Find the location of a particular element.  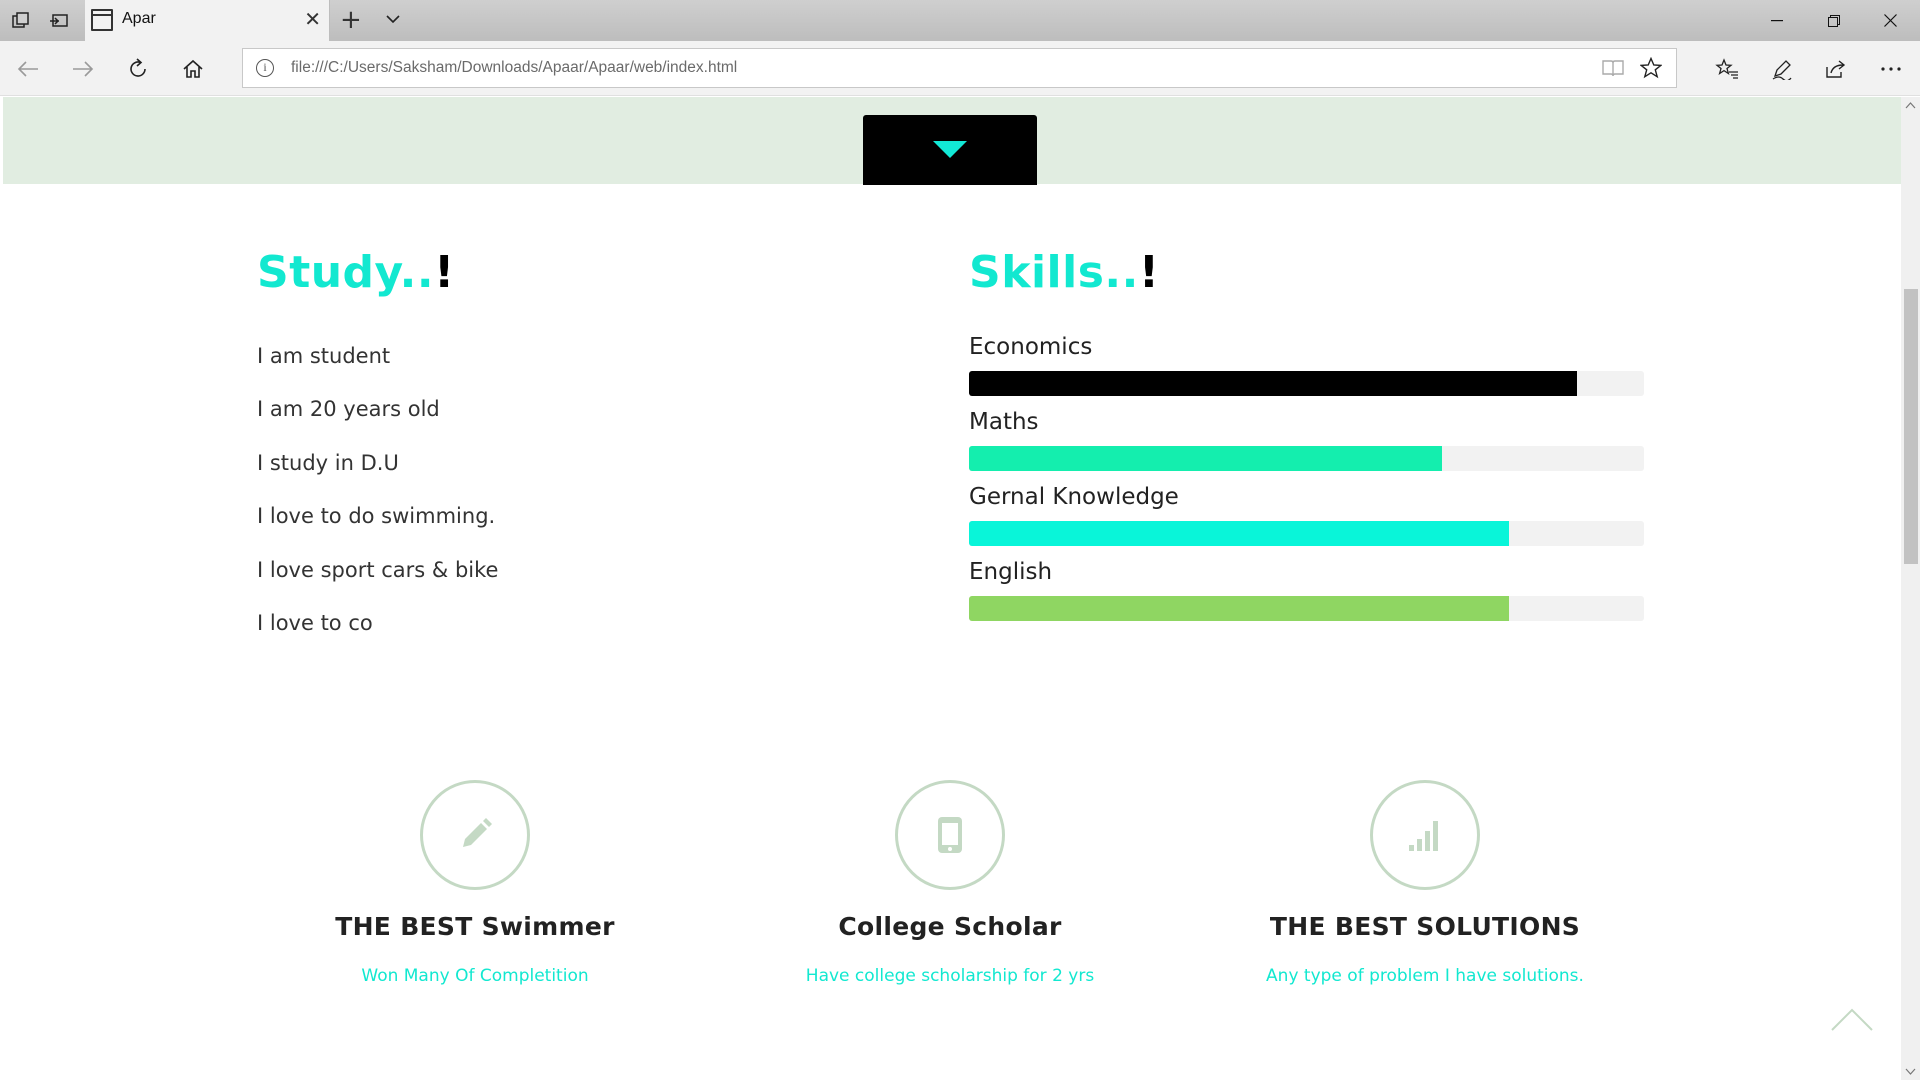

close-window-icon is located at coordinates (1890, 20).